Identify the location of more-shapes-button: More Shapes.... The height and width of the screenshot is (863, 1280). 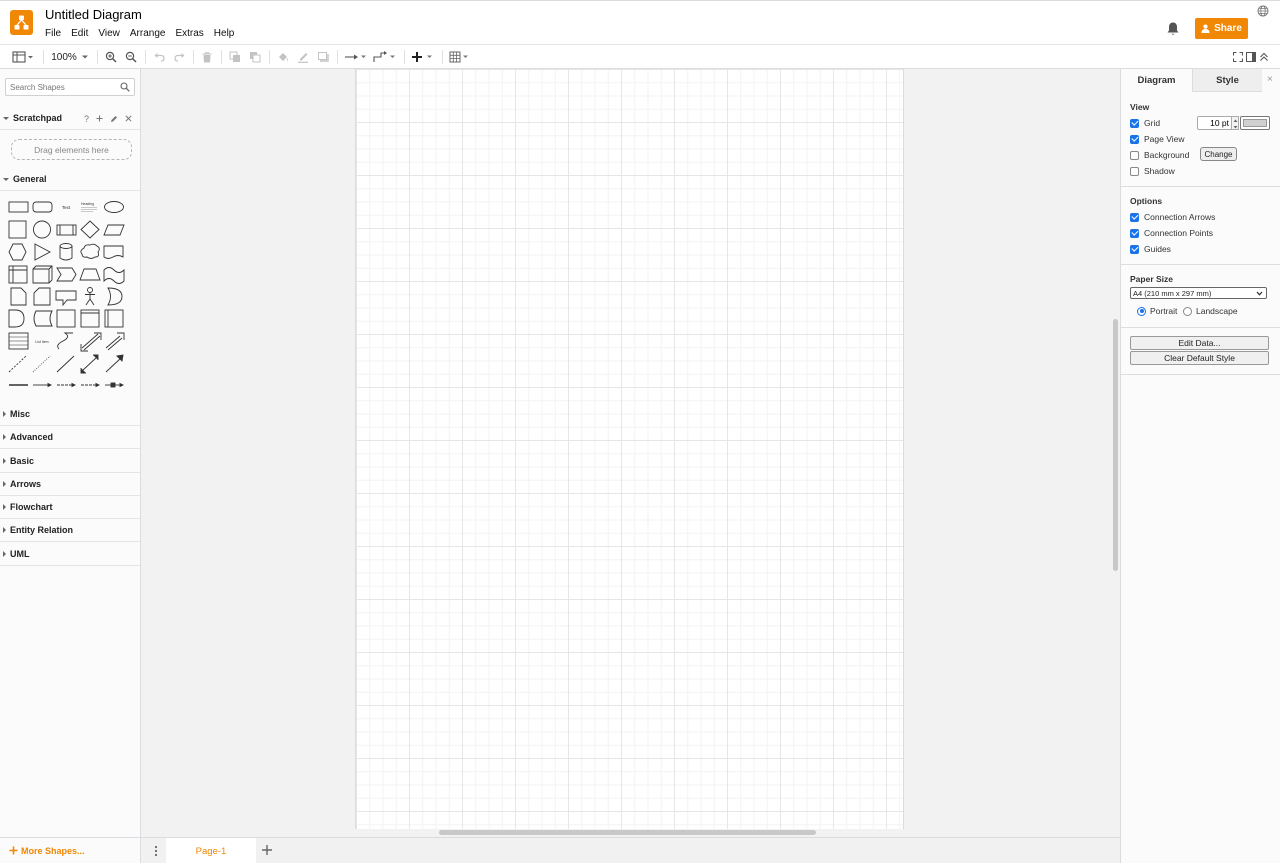
(70, 850).